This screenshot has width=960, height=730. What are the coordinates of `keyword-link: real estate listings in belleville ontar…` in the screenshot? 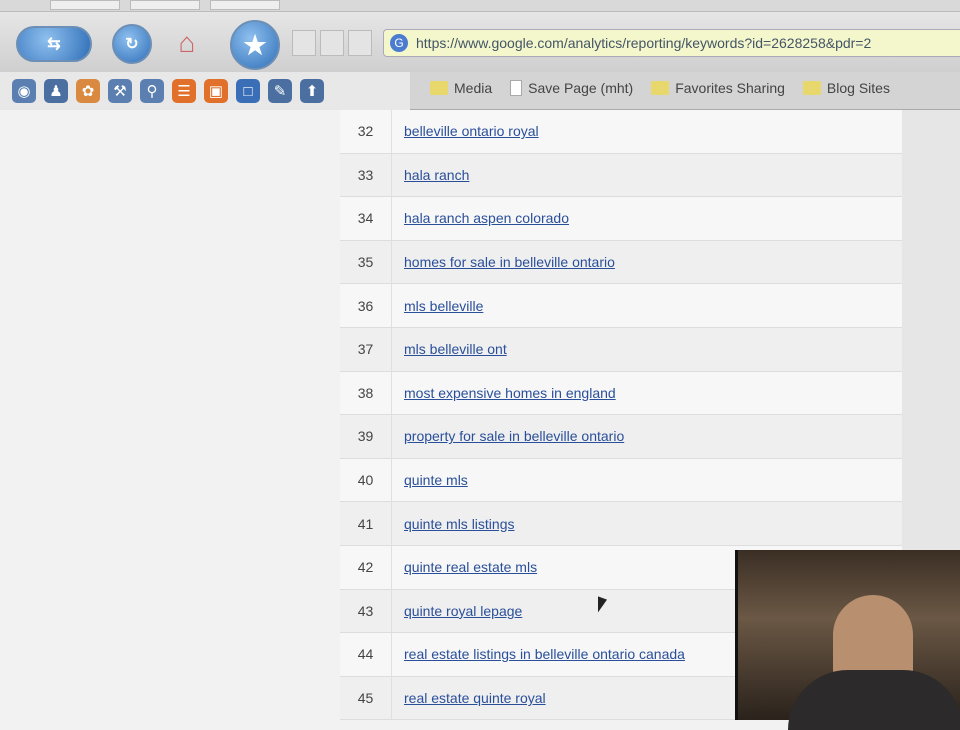 It's located at (538, 654).